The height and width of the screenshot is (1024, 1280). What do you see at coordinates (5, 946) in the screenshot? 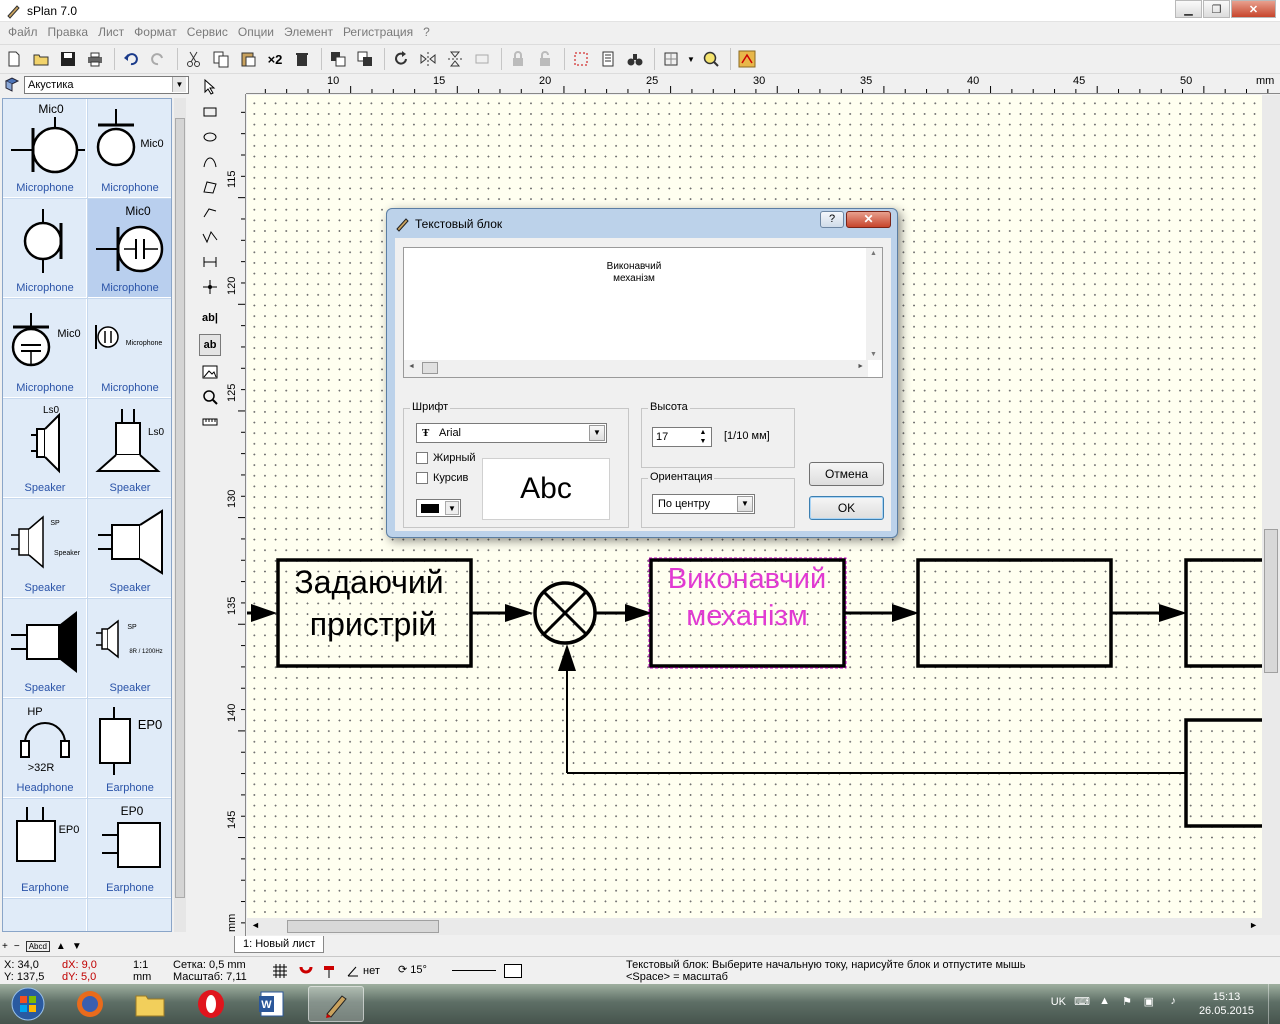
I see `add-icon: +` at bounding box center [5, 946].